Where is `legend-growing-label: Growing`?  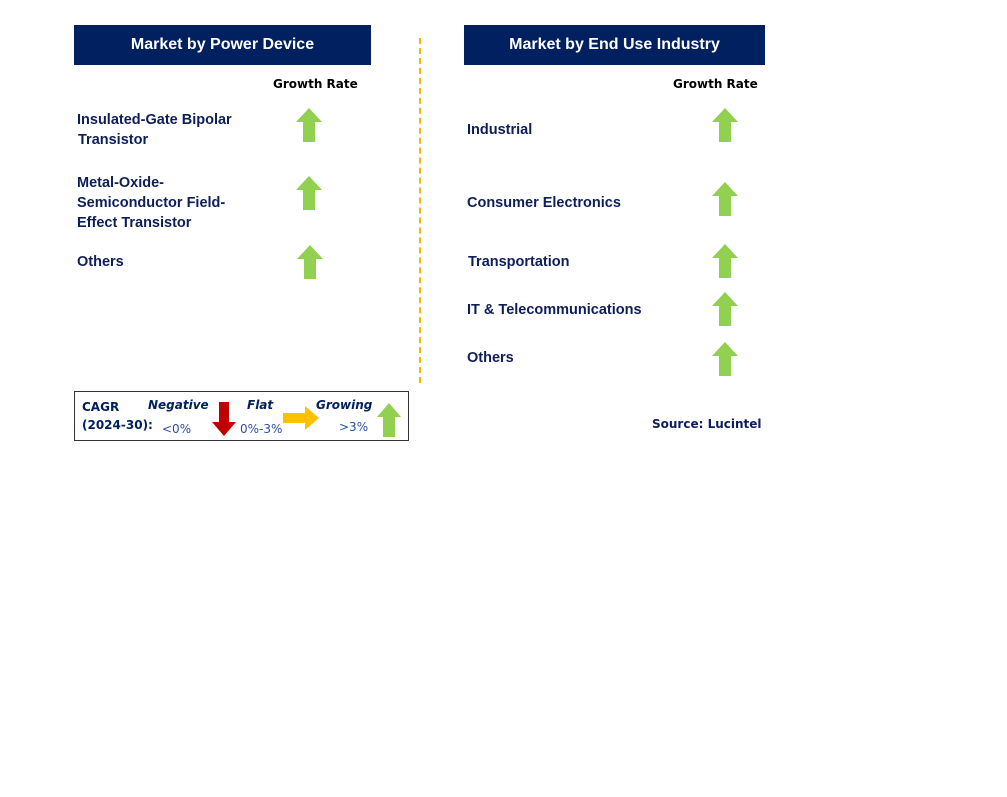
legend-growing-label: Growing is located at coordinates (344, 405).